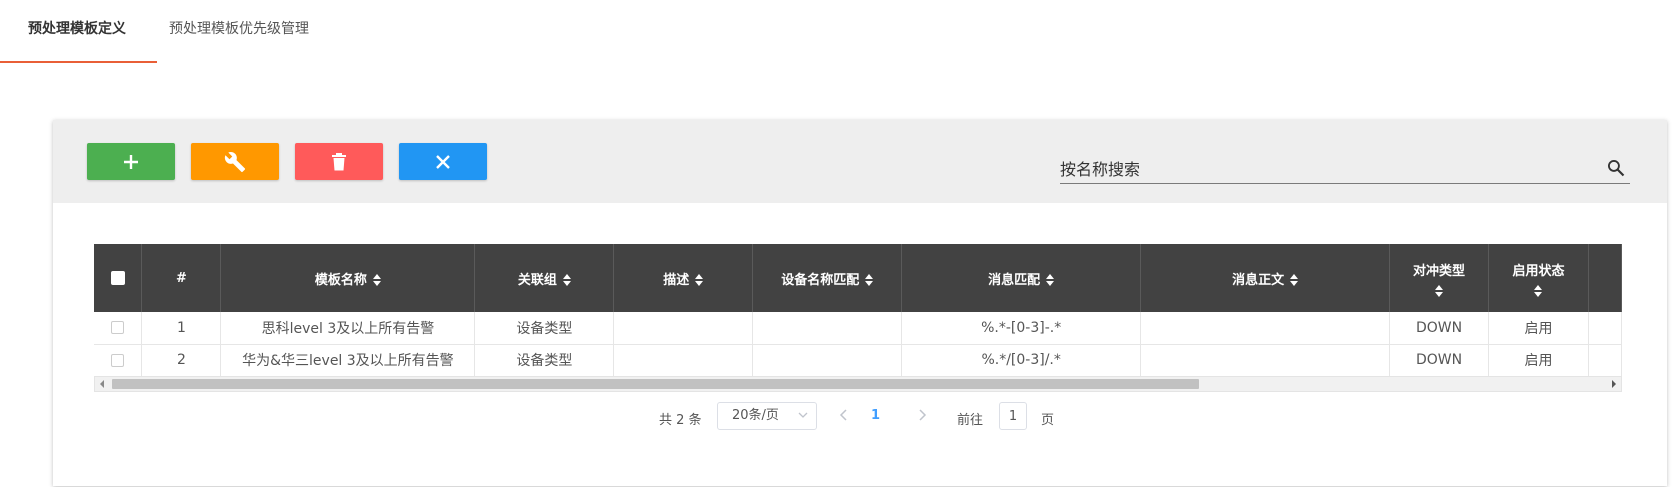 The image size is (1674, 487). What do you see at coordinates (181, 360) in the screenshot?
I see `cell-index: 2` at bounding box center [181, 360].